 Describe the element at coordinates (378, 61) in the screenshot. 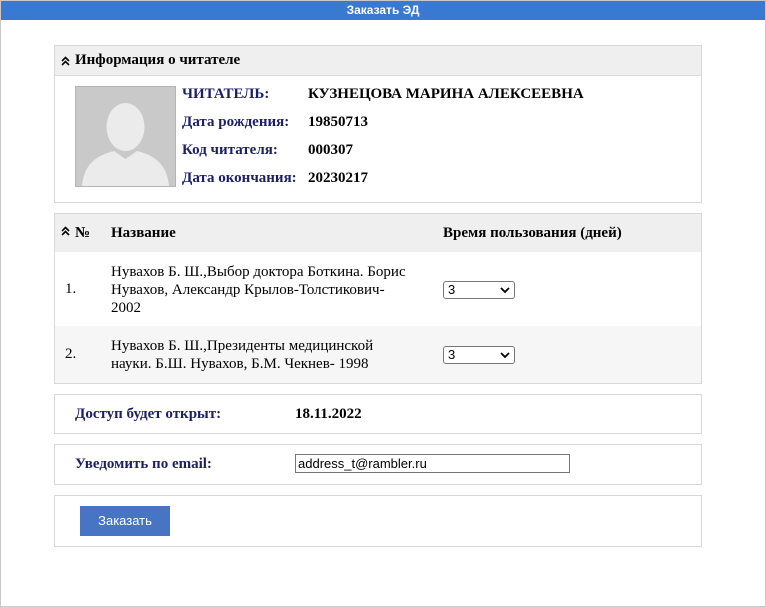

I see `reader-info-header: Информация о читателе` at that location.